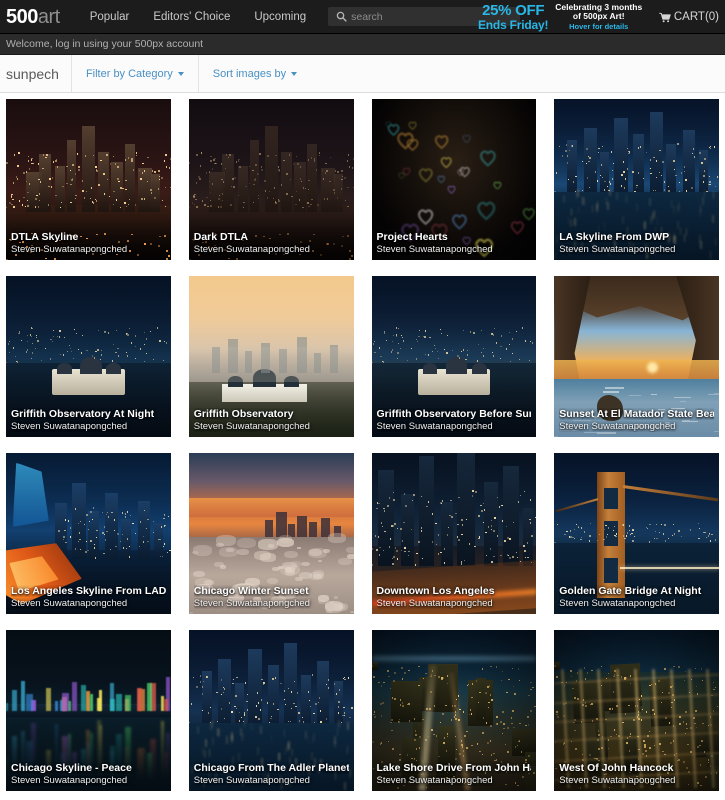  Describe the element at coordinates (249, 73) in the screenshot. I see `sort-images-by-label: Sort images by` at that location.